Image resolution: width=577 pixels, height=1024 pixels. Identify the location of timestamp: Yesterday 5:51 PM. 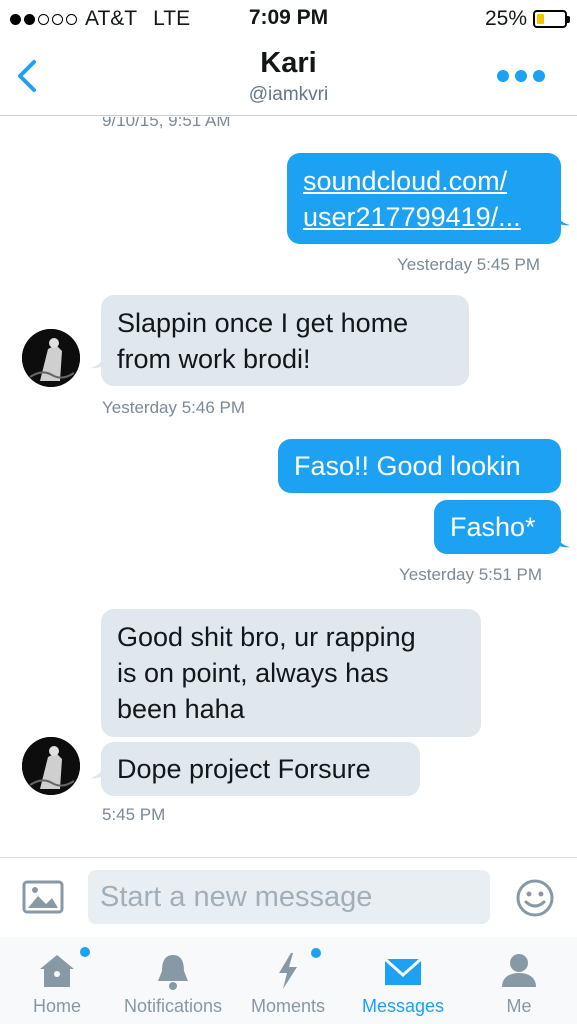
(471, 574).